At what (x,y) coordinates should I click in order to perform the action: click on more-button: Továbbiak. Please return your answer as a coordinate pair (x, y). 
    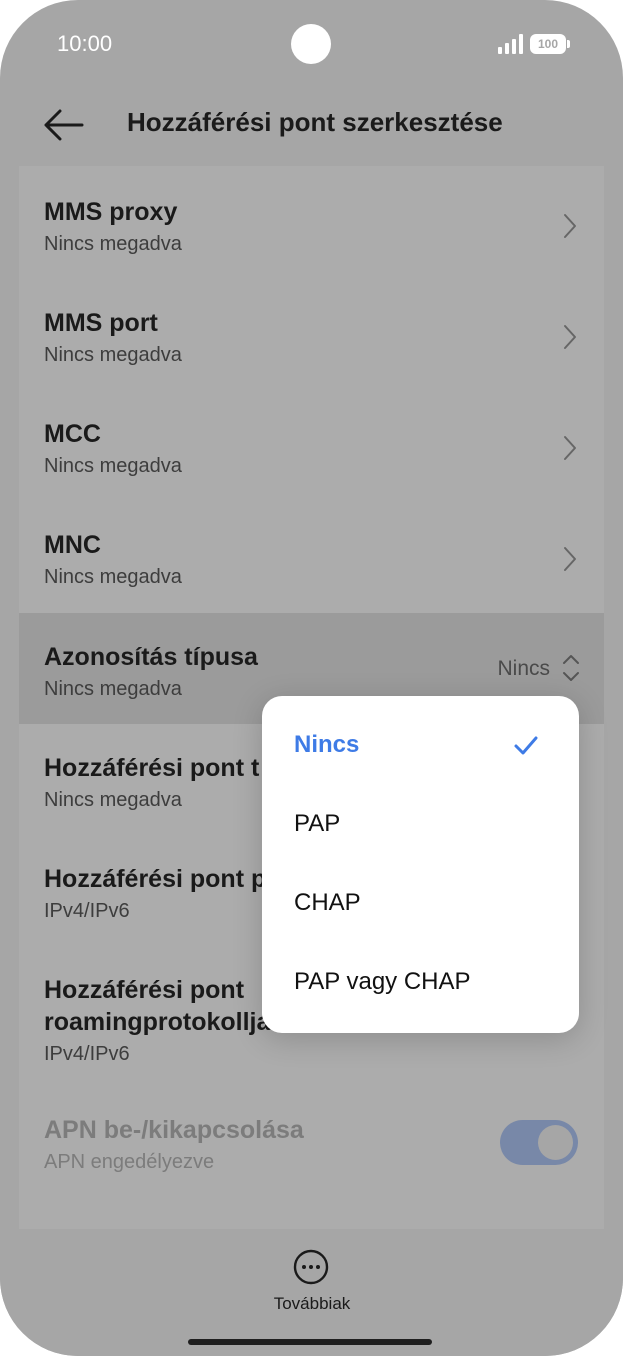
    Looking at the image, I should click on (312, 1280).